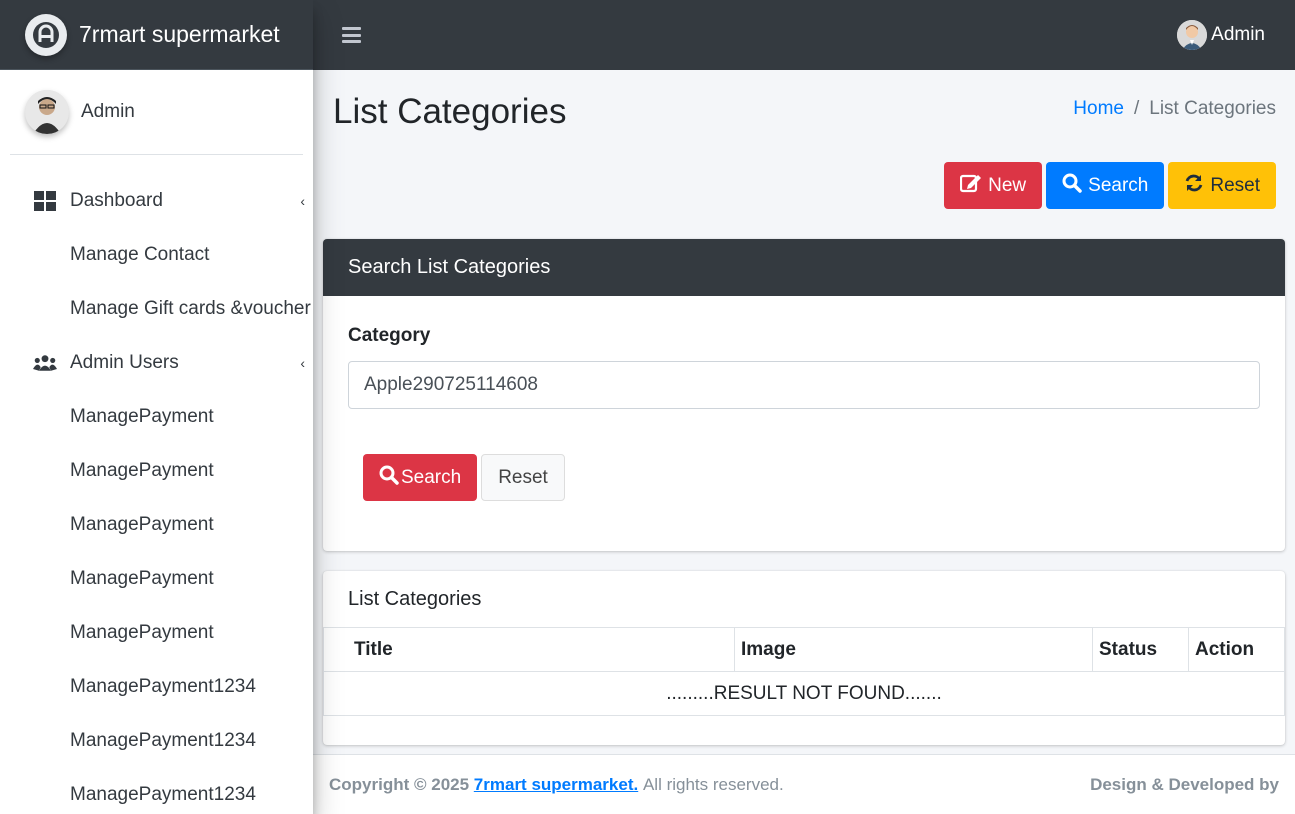 This screenshot has width=1295, height=814. I want to click on users-icon, so click(45, 363).